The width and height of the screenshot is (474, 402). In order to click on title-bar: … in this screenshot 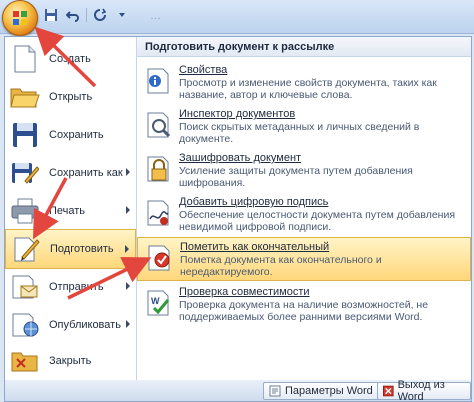, I will do `click(237, 18)`.